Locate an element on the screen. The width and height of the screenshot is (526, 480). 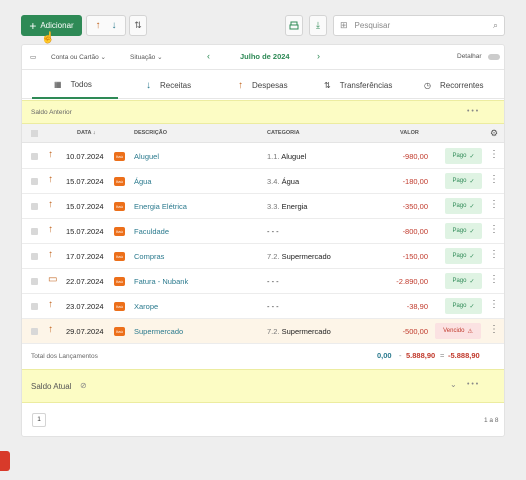
account-filter: Conta ou Cartão ⌄ is located at coordinates (78, 57).